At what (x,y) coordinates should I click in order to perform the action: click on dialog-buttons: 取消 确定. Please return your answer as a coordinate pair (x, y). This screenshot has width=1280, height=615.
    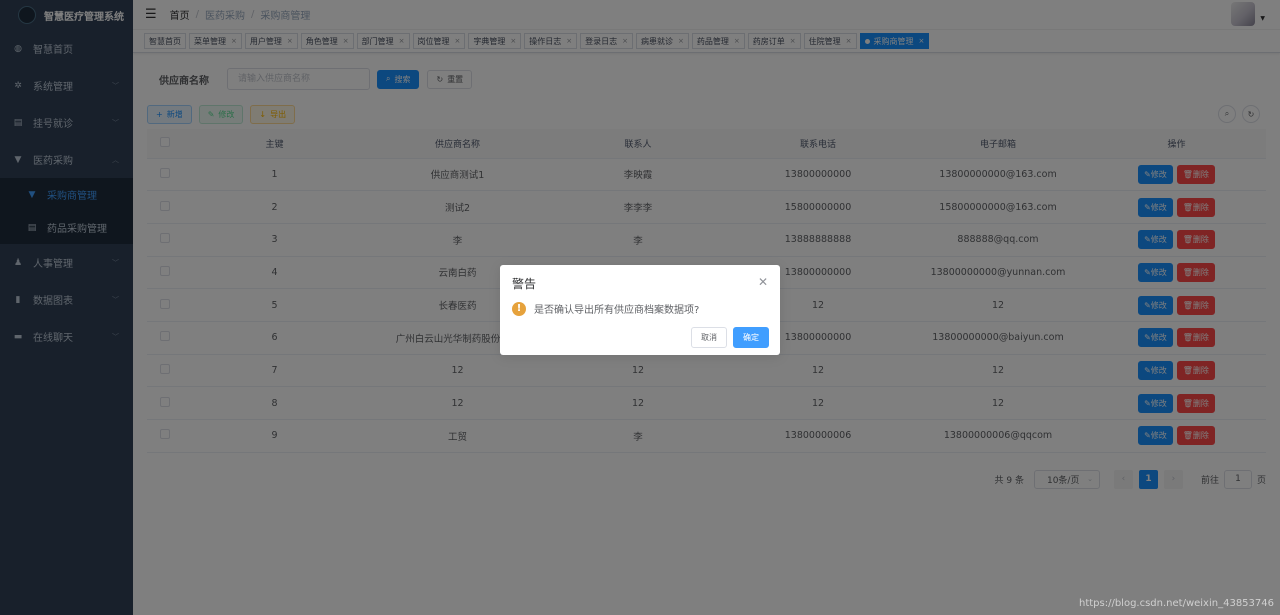
    Looking at the image, I should click on (730, 337).